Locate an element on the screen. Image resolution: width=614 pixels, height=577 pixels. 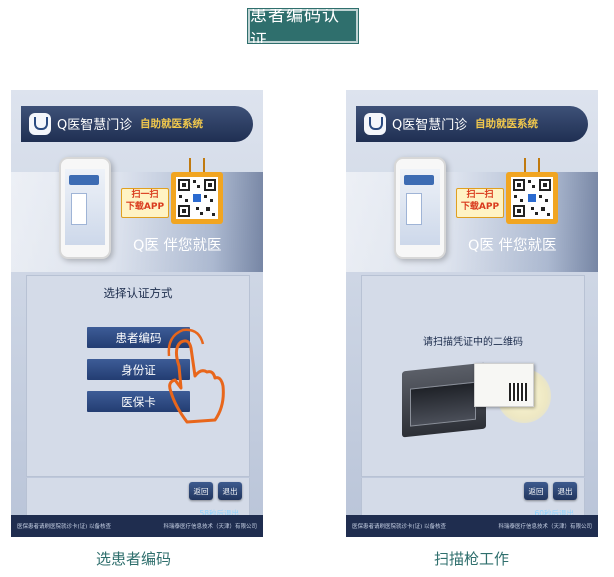
voucher-qr-icon is located at coordinates (518, 392).